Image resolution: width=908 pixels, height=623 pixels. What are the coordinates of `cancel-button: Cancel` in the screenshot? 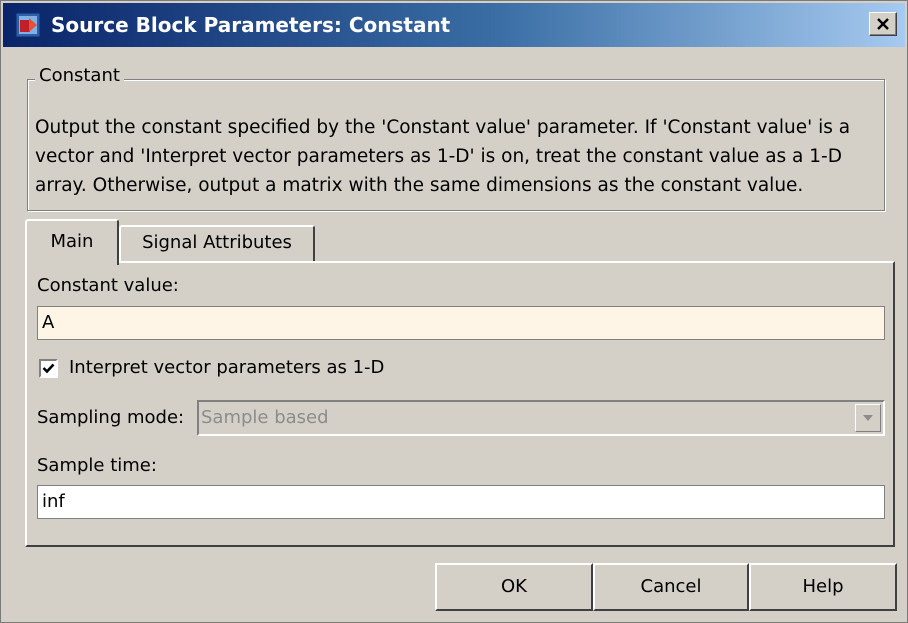 It's located at (671, 587).